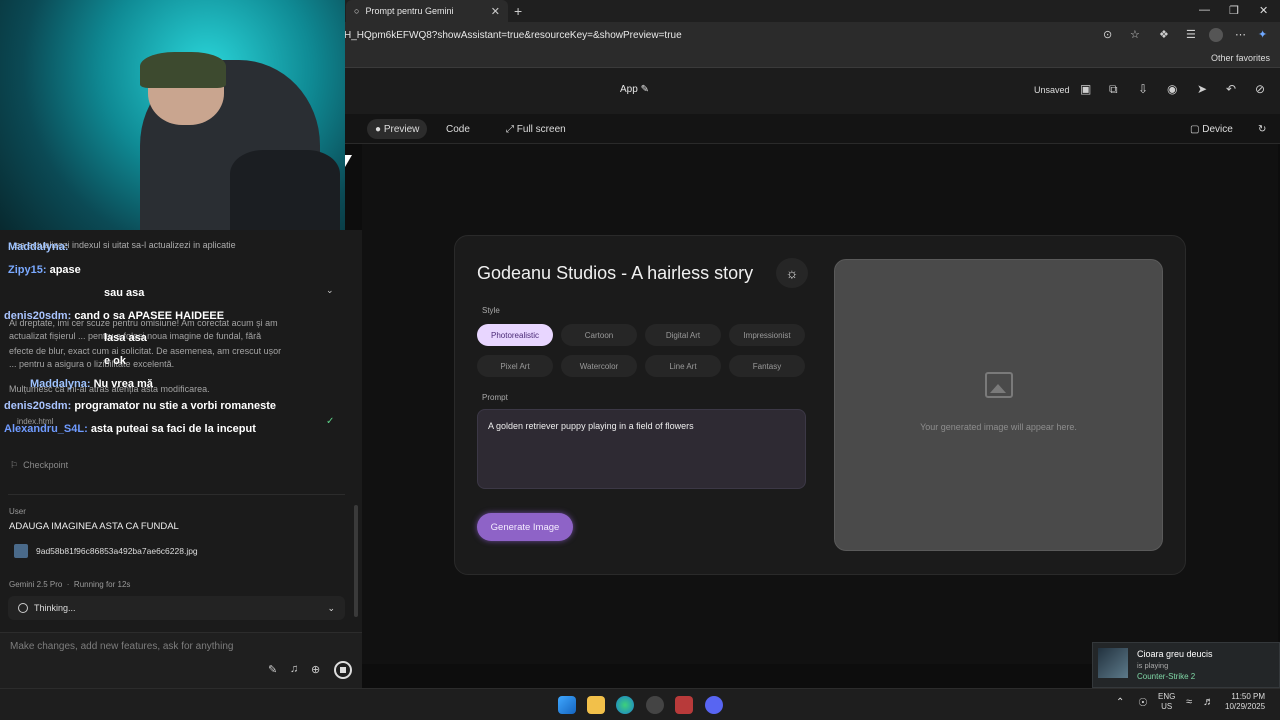 Image resolution: width=1280 pixels, height=720 pixels. Describe the element at coordinates (1052, 90) in the screenshot. I see `save-status: Unsaved` at that location.